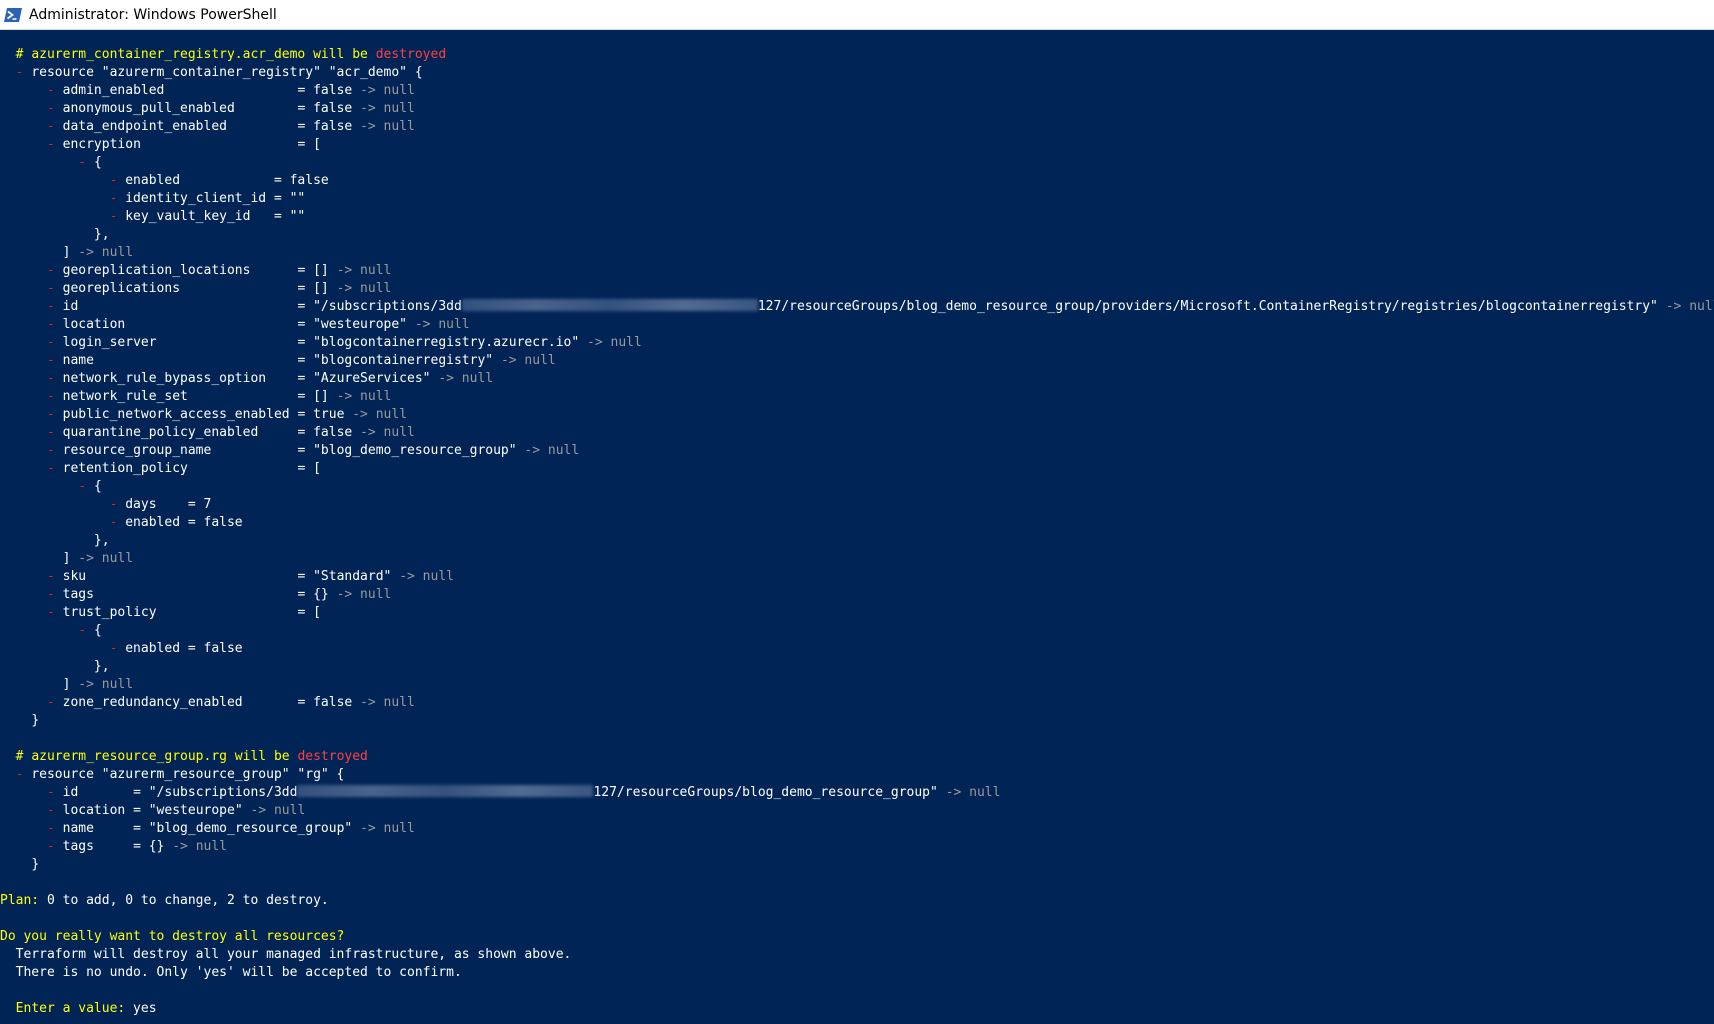  I want to click on attr-location: - location = "westeurope" -> null, so click(258, 324).